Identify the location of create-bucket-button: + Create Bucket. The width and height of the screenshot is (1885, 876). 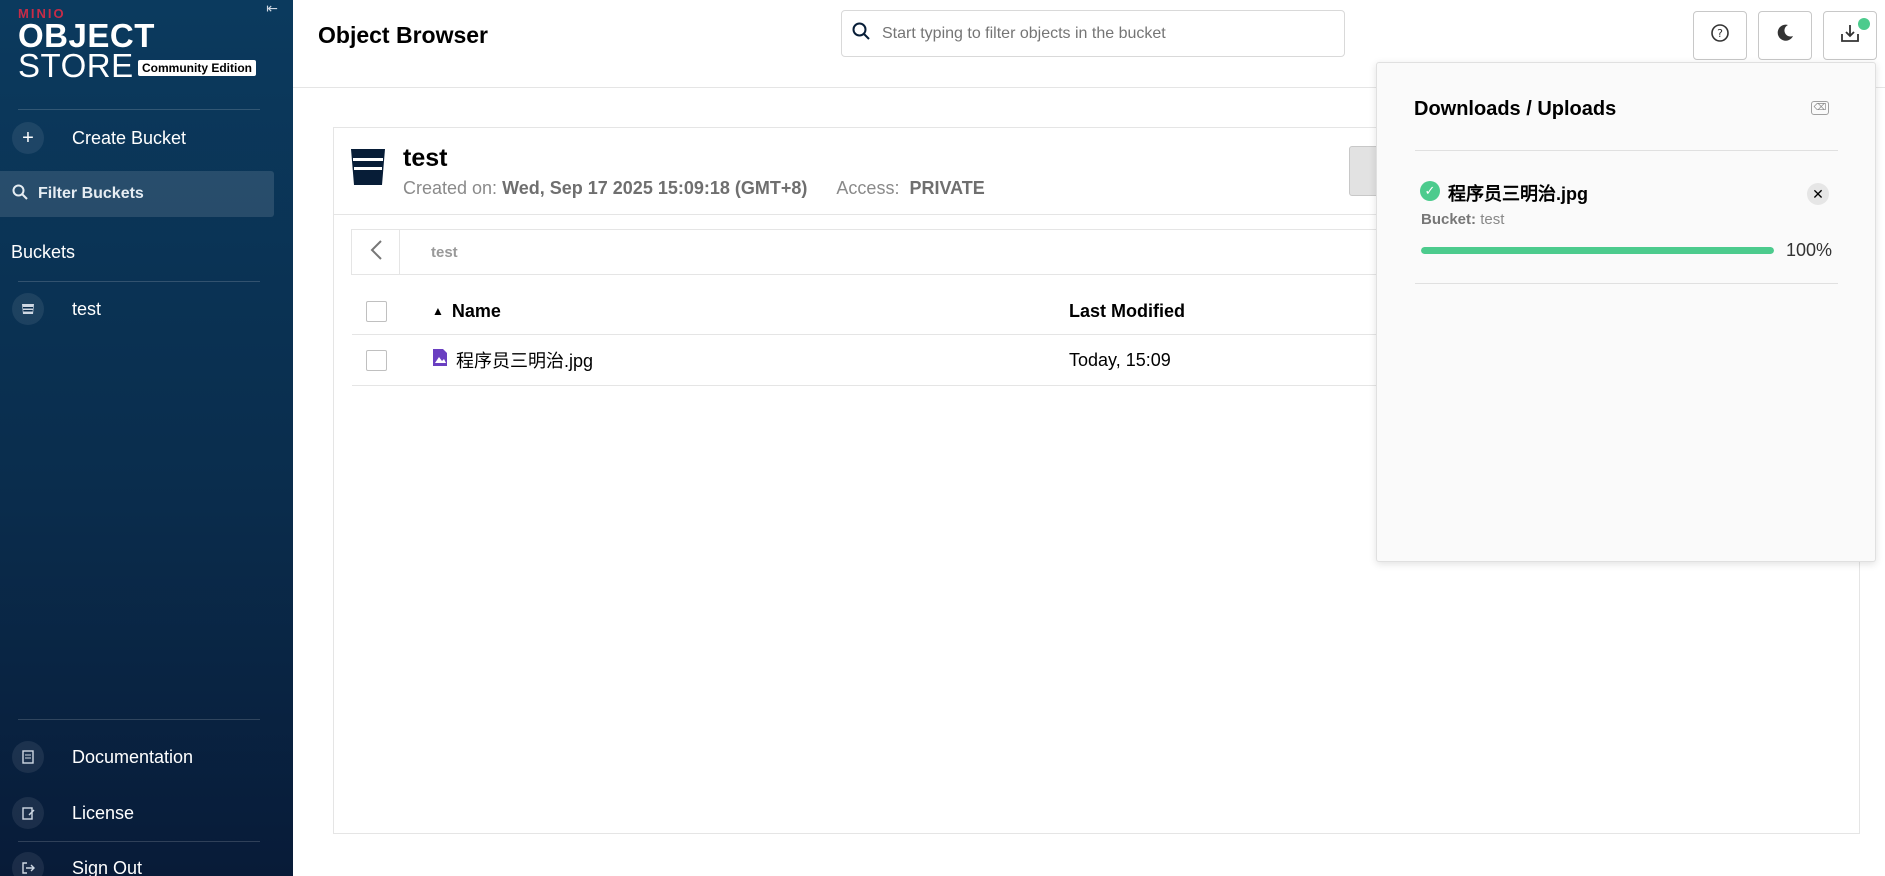
(146, 138).